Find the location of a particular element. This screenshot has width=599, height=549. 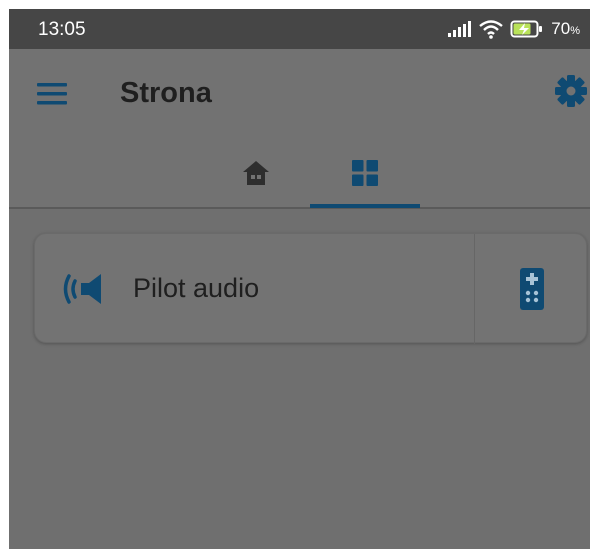

battery-percent: 70 is located at coordinates (561, 28).